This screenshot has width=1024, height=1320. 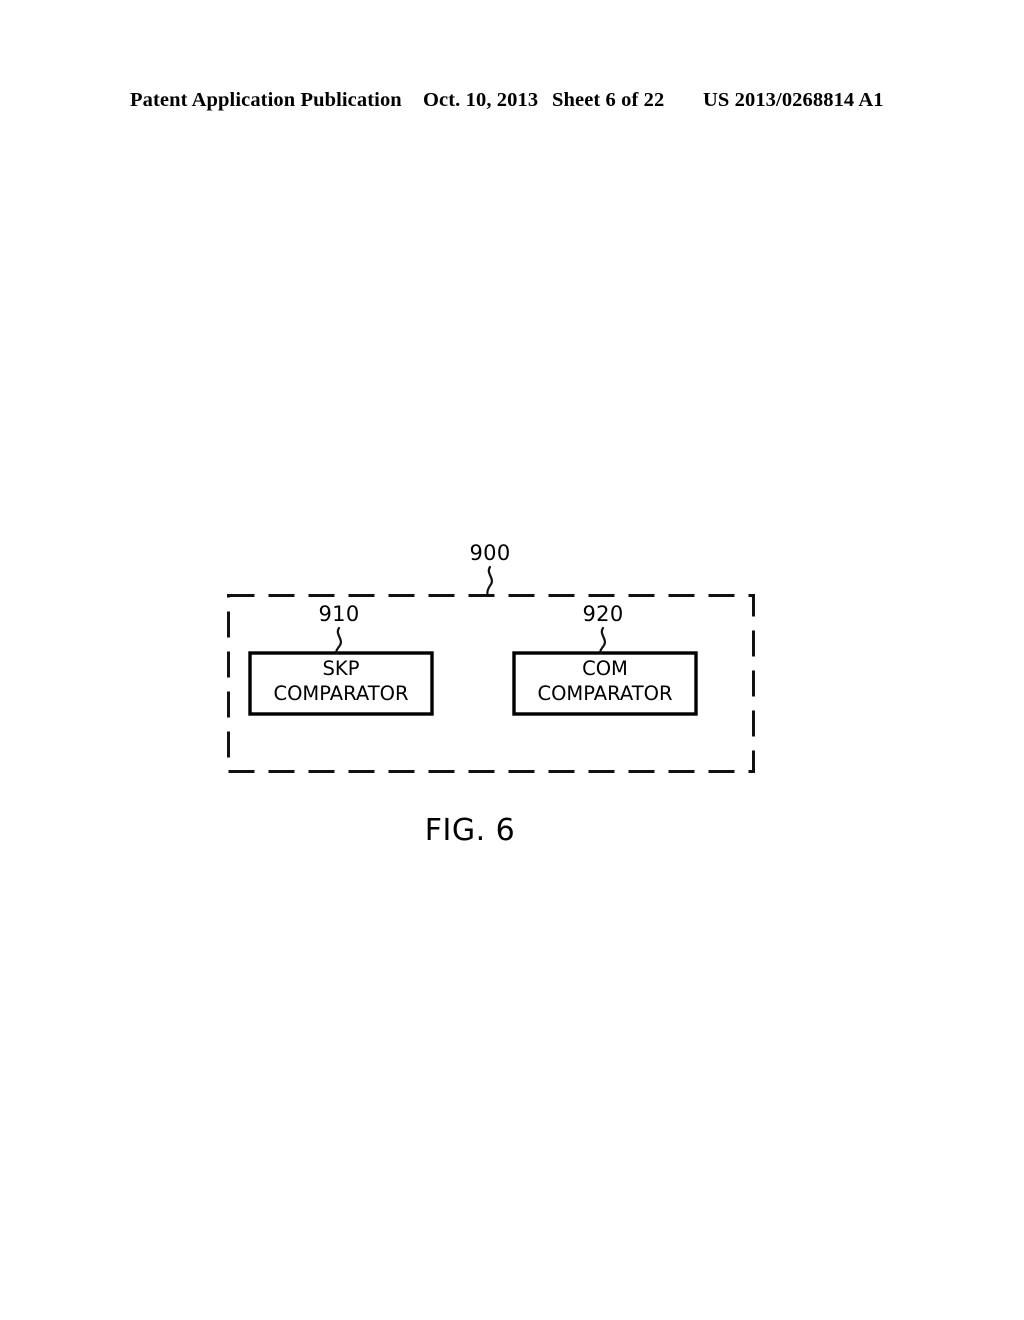 What do you see at coordinates (605, 681) in the screenshot?
I see `block-com-comparator-label: COM COMPARATOR` at bounding box center [605, 681].